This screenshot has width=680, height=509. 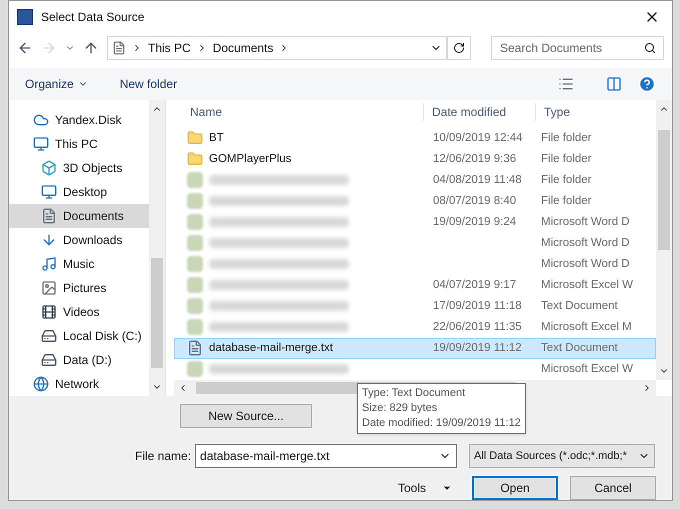 What do you see at coordinates (477, 327) in the screenshot?
I see `date-cell-text: 22/06/2019 11:35` at bounding box center [477, 327].